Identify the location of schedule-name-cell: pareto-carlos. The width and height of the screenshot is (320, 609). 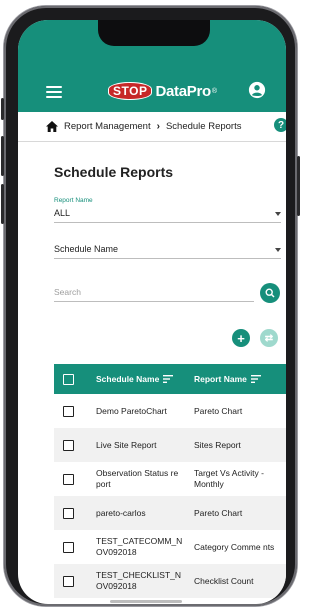
(121, 512).